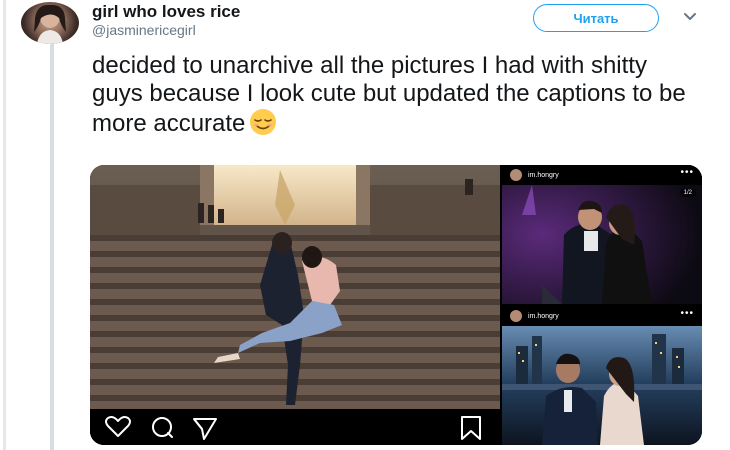  I want to click on instagram-action-bar, so click(295, 427).